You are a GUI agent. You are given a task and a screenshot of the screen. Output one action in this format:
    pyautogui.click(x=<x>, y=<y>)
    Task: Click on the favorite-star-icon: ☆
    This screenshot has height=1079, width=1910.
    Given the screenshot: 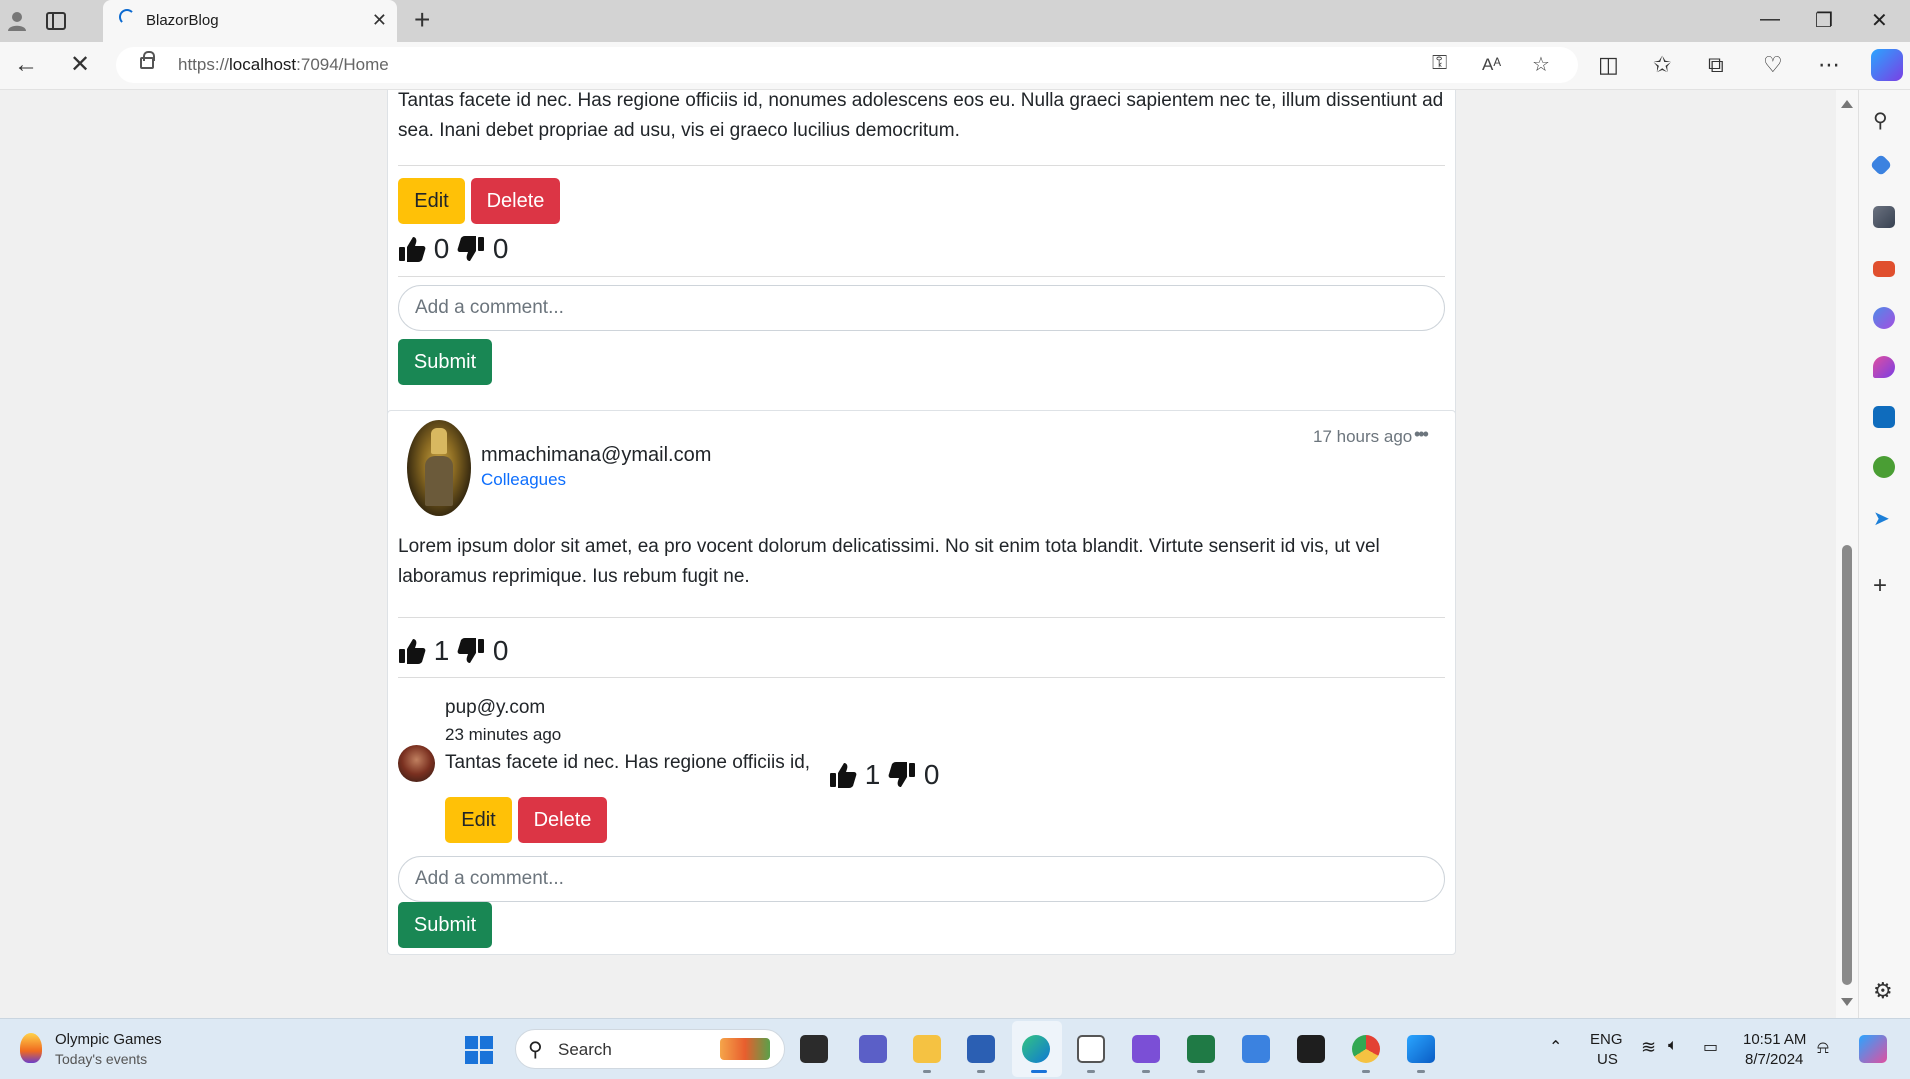 What is the action you would take?
    pyautogui.click(x=1541, y=64)
    